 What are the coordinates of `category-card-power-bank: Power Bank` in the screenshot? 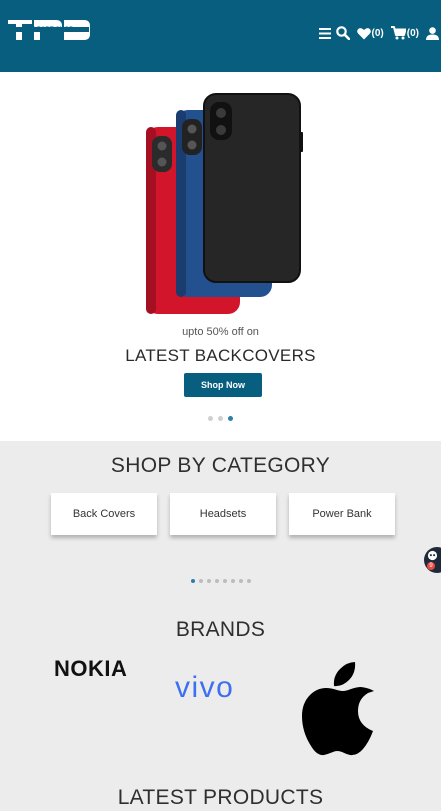 It's located at (342, 514).